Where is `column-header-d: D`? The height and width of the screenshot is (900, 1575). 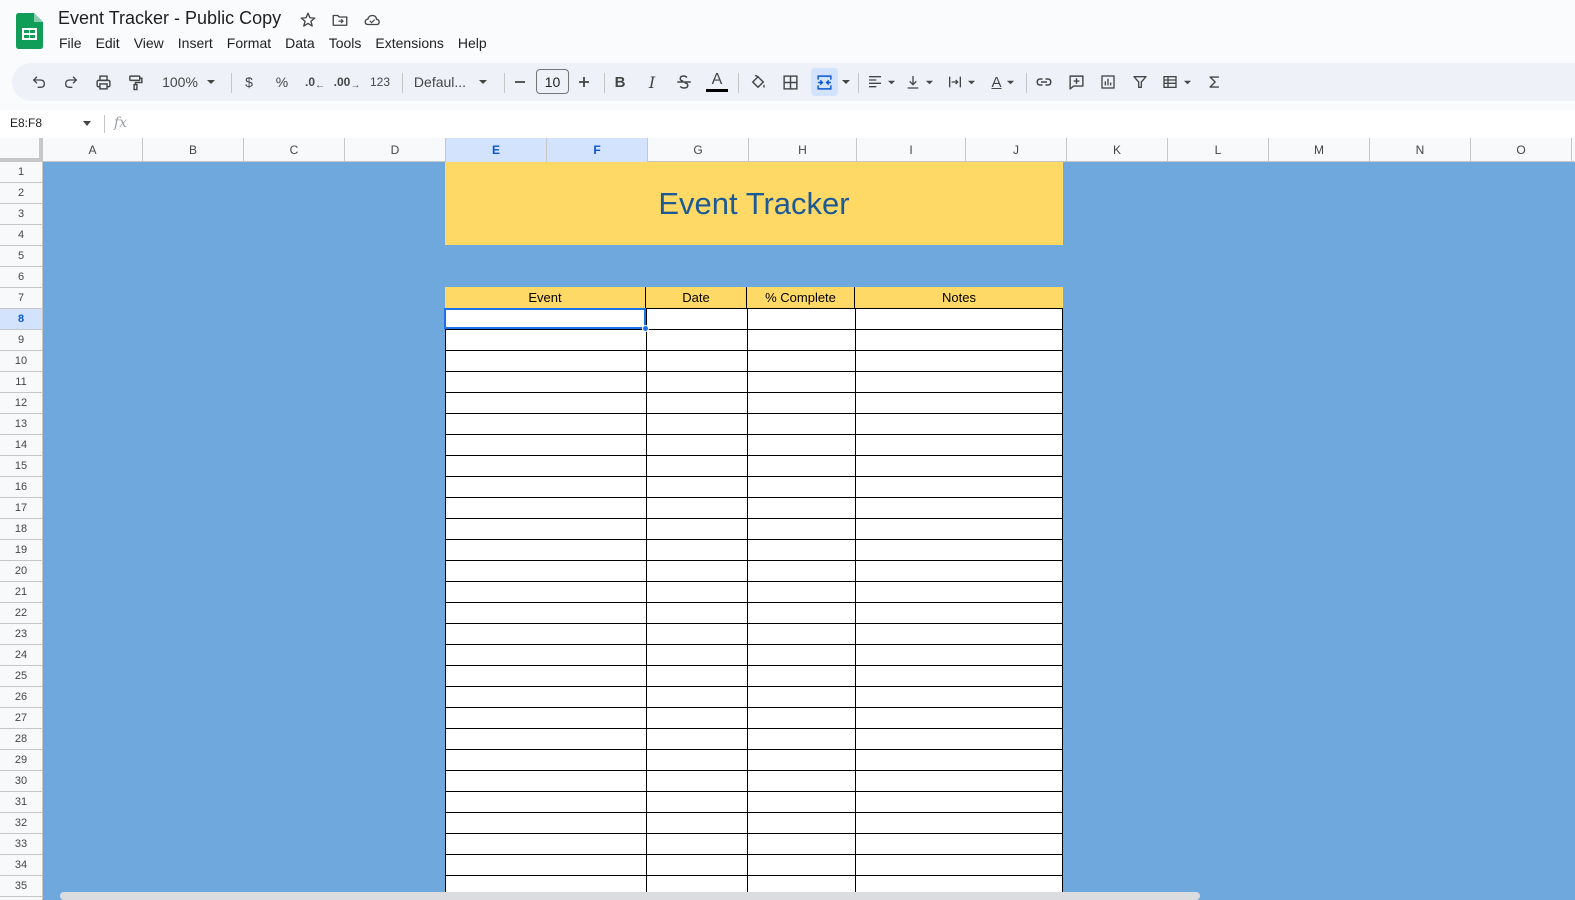
column-header-d: D is located at coordinates (395, 150).